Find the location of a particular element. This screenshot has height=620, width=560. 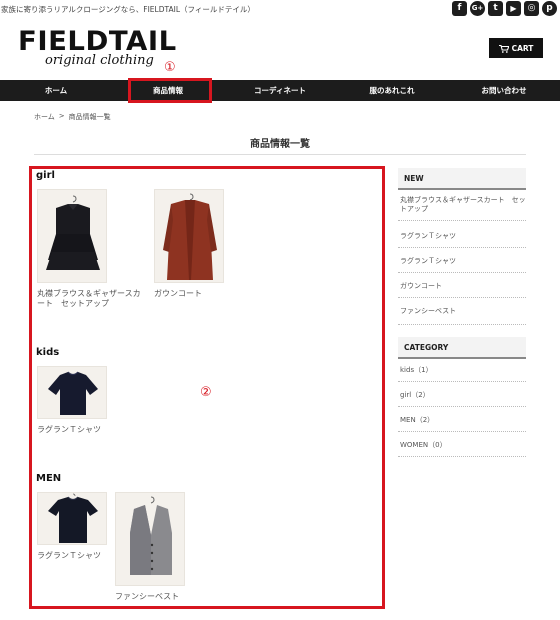

product-card: ガウンコート is located at coordinates (194, 244).